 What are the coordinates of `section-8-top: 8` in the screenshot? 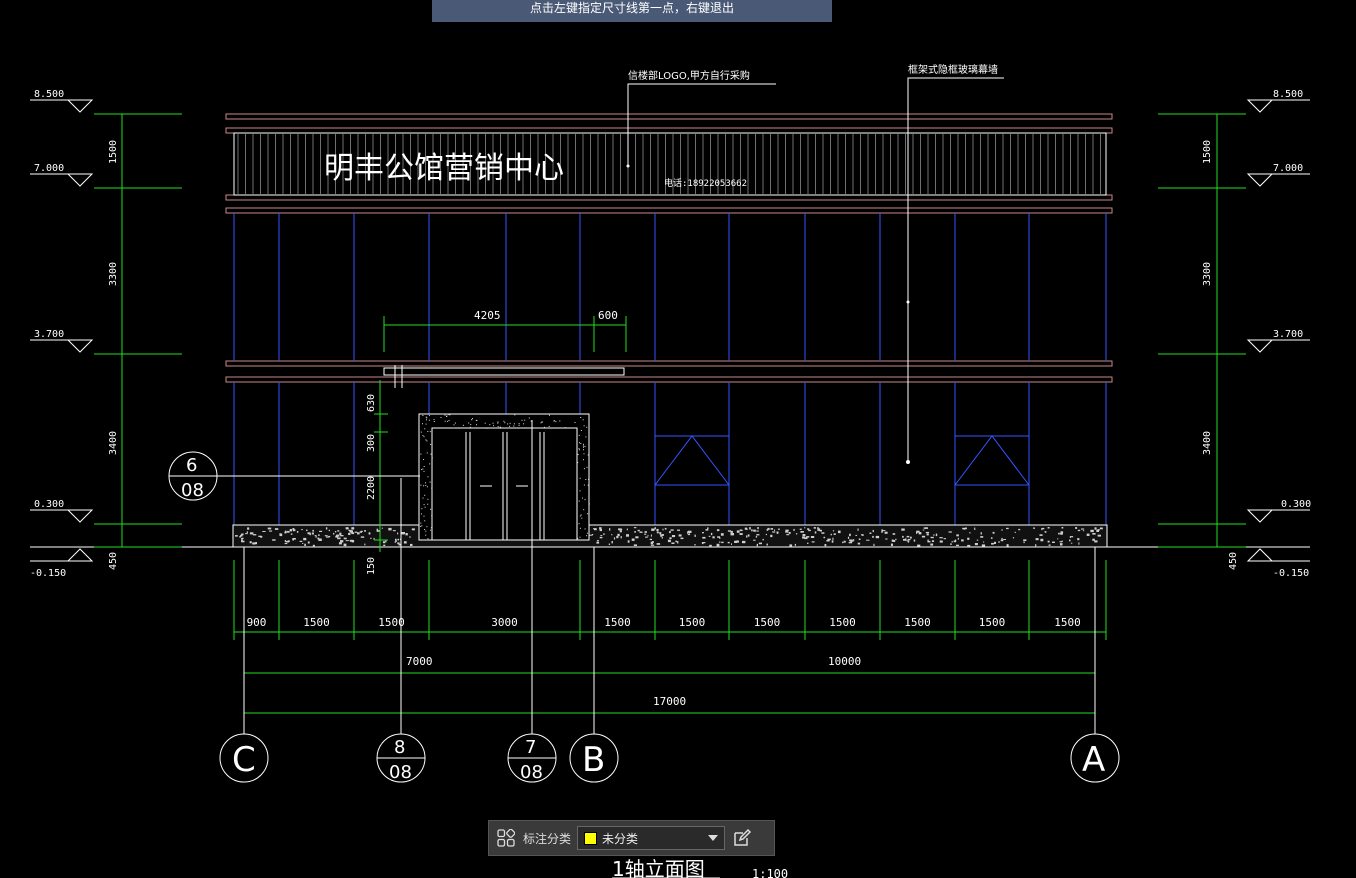 It's located at (399, 747).